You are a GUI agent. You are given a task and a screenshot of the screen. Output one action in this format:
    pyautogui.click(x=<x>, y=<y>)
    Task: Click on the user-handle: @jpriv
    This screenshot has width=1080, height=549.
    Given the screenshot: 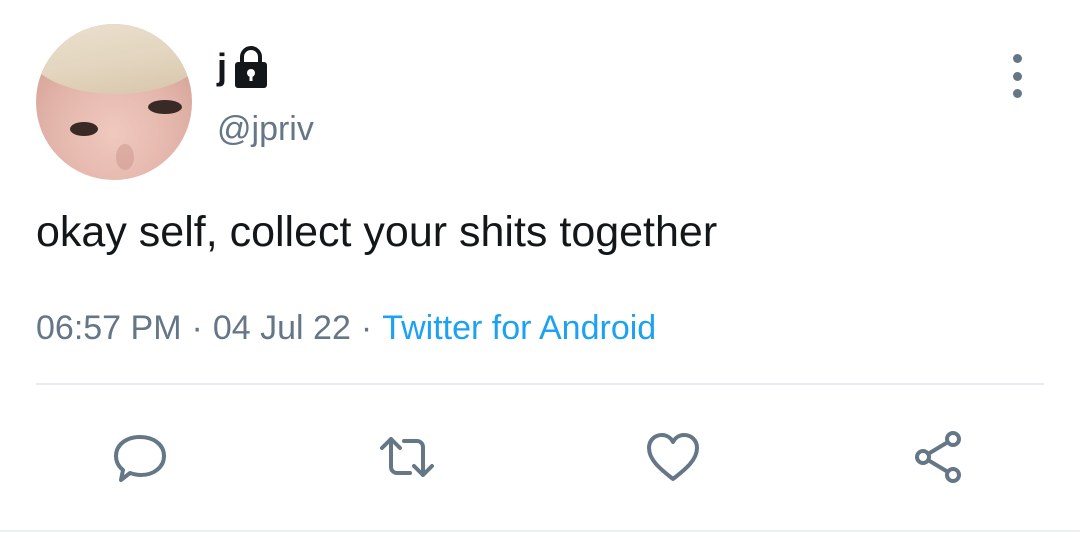 What is the action you would take?
    pyautogui.click(x=265, y=129)
    